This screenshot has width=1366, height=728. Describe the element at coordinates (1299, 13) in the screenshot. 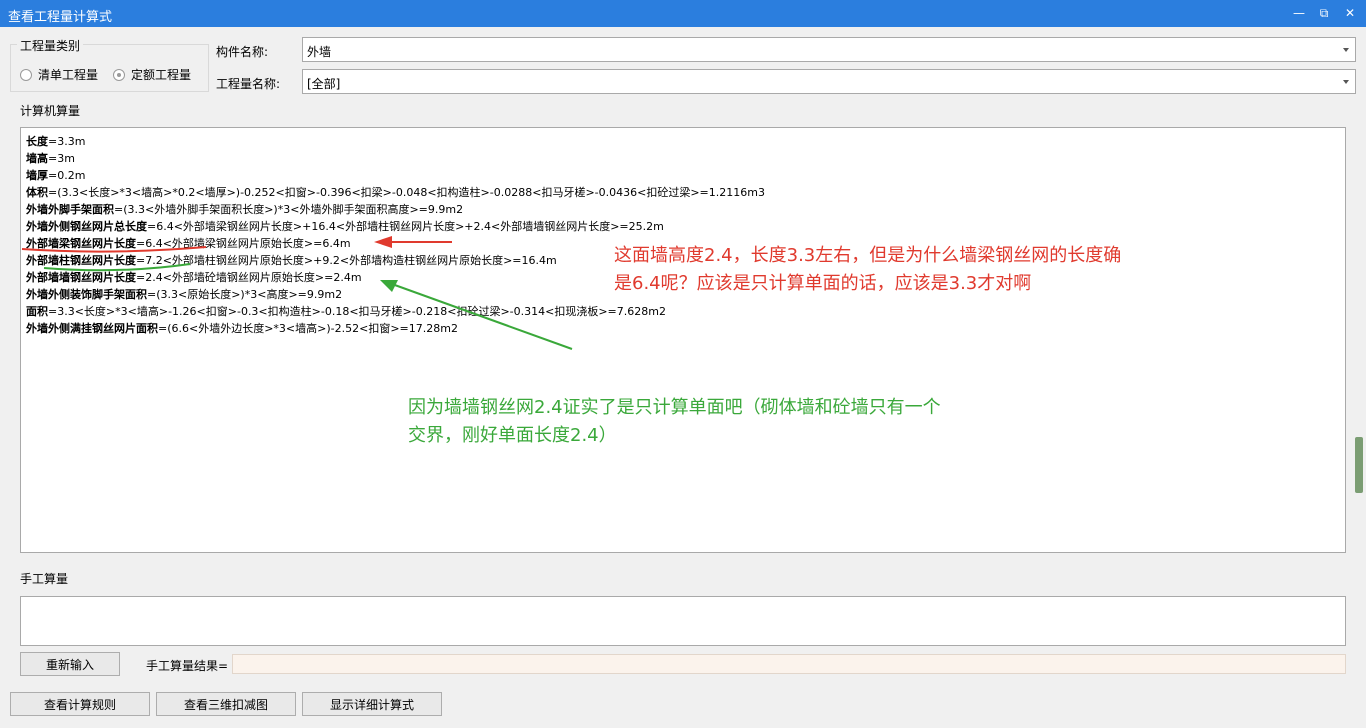

I see `minimize-button: —` at that location.